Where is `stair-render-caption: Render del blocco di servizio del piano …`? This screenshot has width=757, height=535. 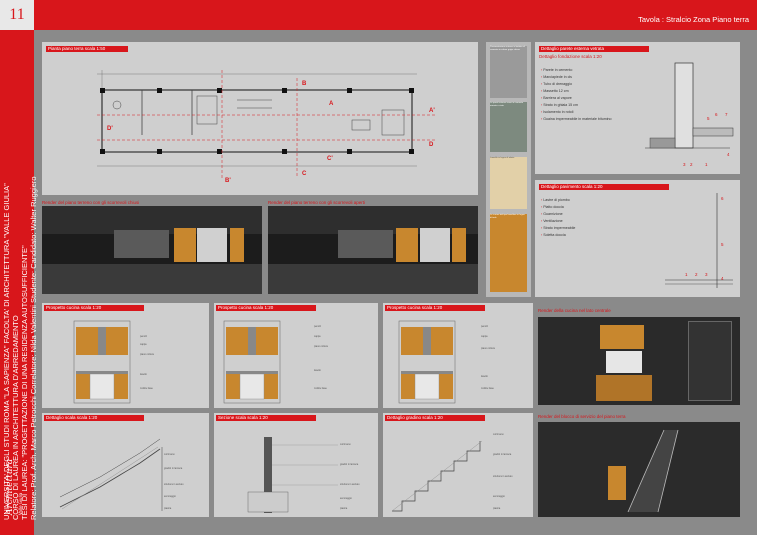 stair-render-caption: Render del blocco di servizio del piano … is located at coordinates (582, 416).